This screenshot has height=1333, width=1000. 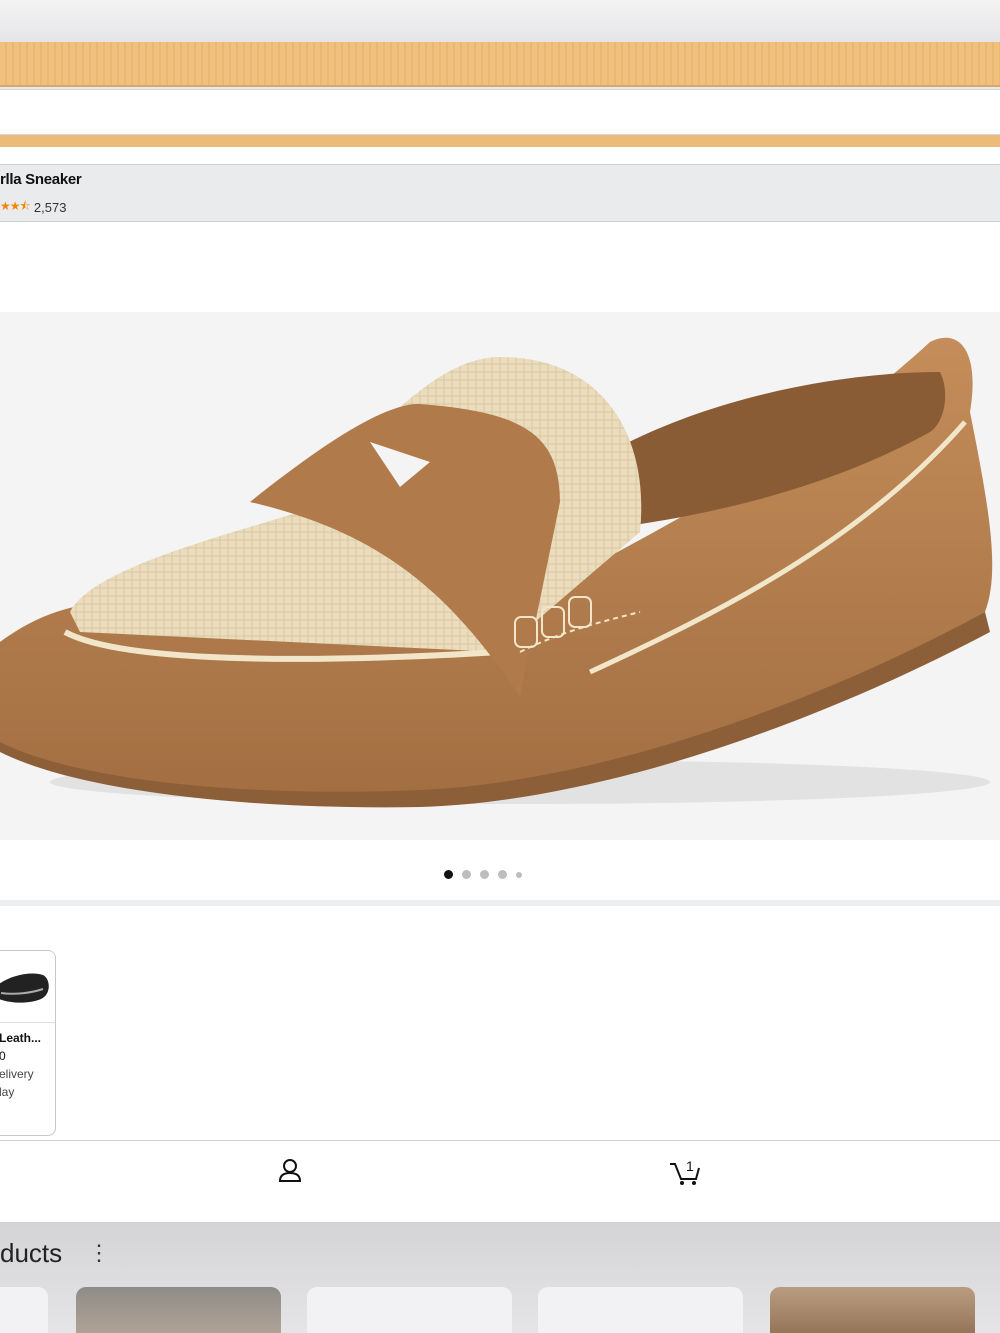 What do you see at coordinates (41, 179) in the screenshot?
I see `product-title: rlla Sneaker` at bounding box center [41, 179].